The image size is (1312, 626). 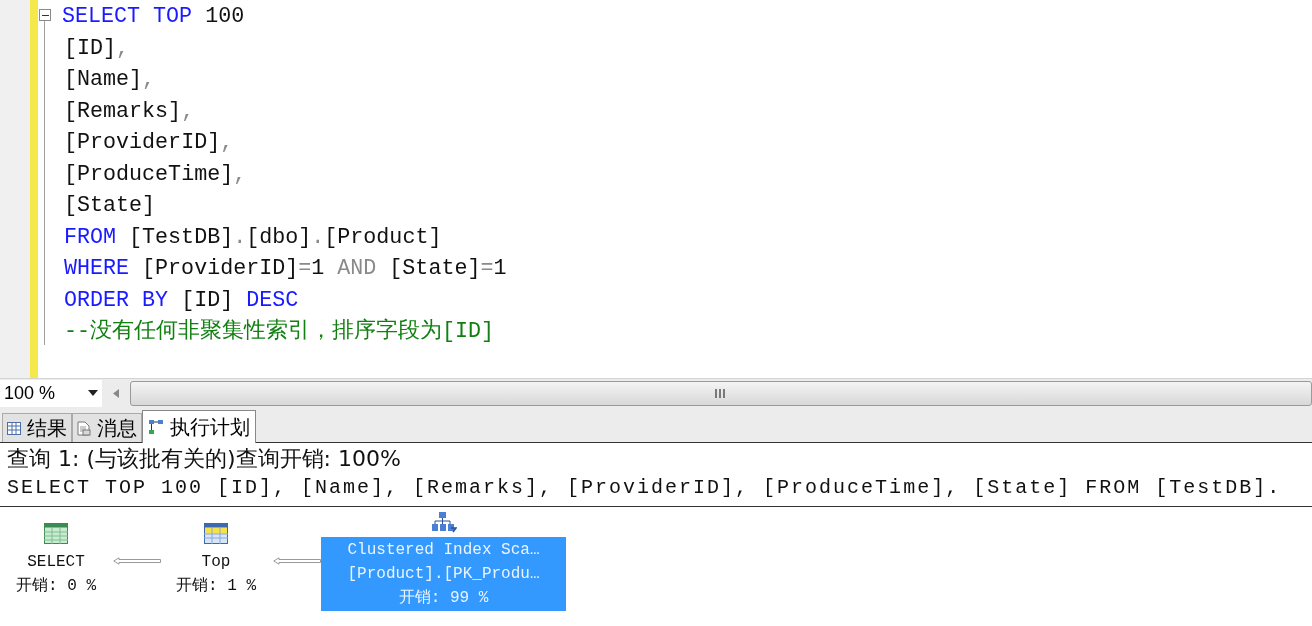 I want to click on scrollbar-thumb, so click(x=721, y=393).